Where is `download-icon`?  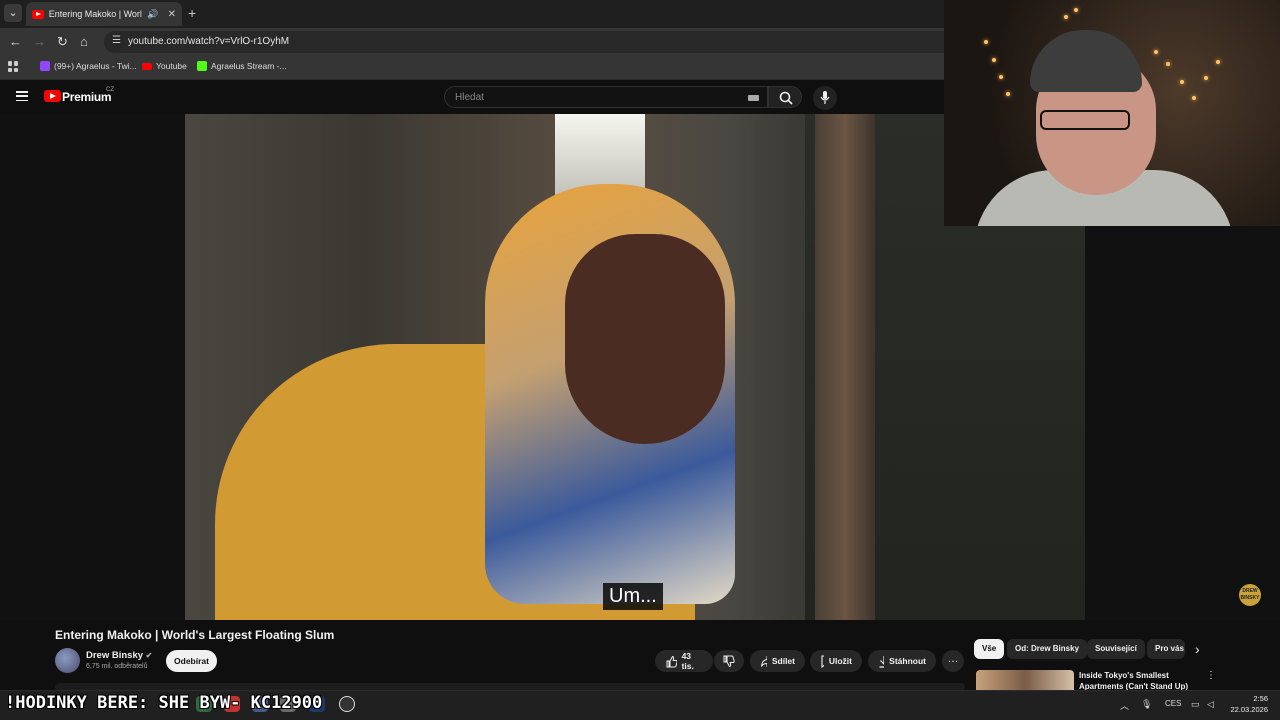
download-icon is located at coordinates (882, 661).